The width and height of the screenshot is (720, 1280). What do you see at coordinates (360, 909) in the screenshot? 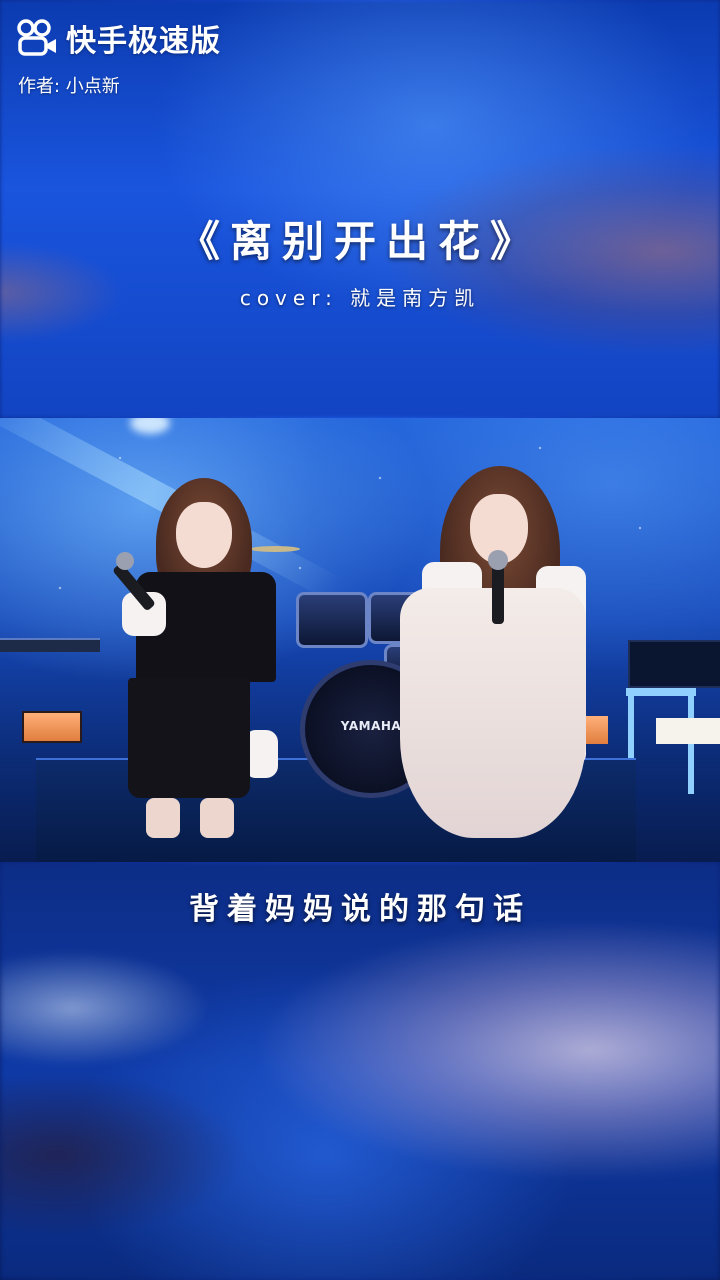
I see `lyric-subtitle: 背着妈妈说的那句话` at bounding box center [360, 909].